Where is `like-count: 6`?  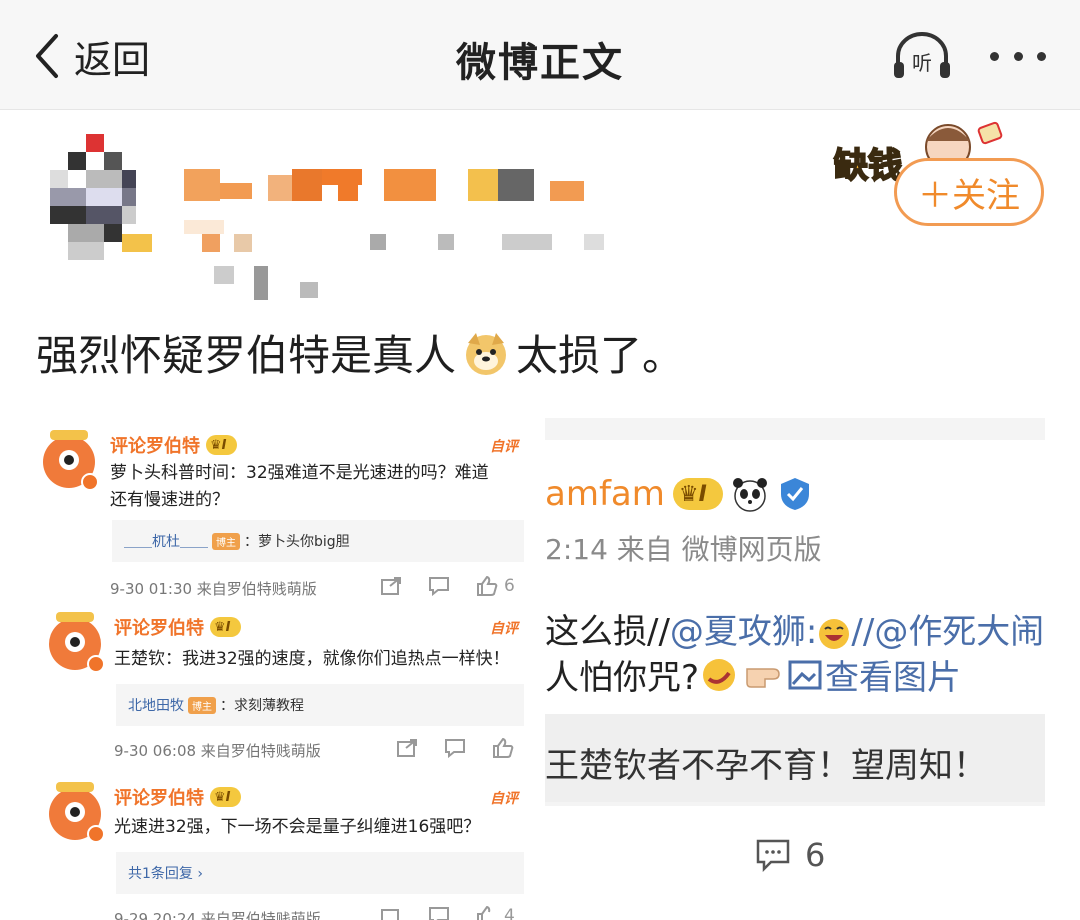 like-count: 6 is located at coordinates (509, 586).